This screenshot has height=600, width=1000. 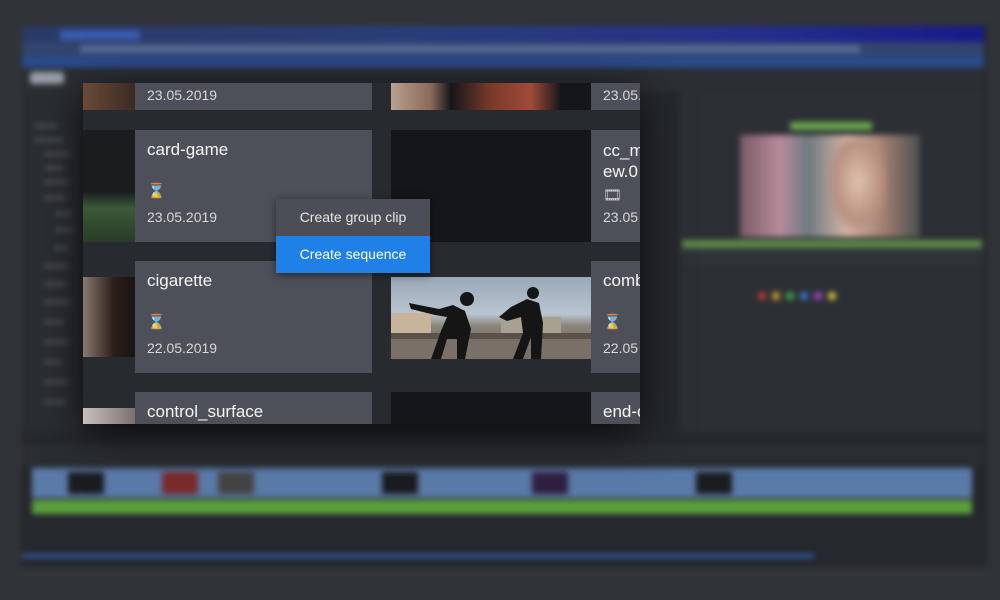 I want to click on clip-tile-end: end-c, so click(x=615, y=408).